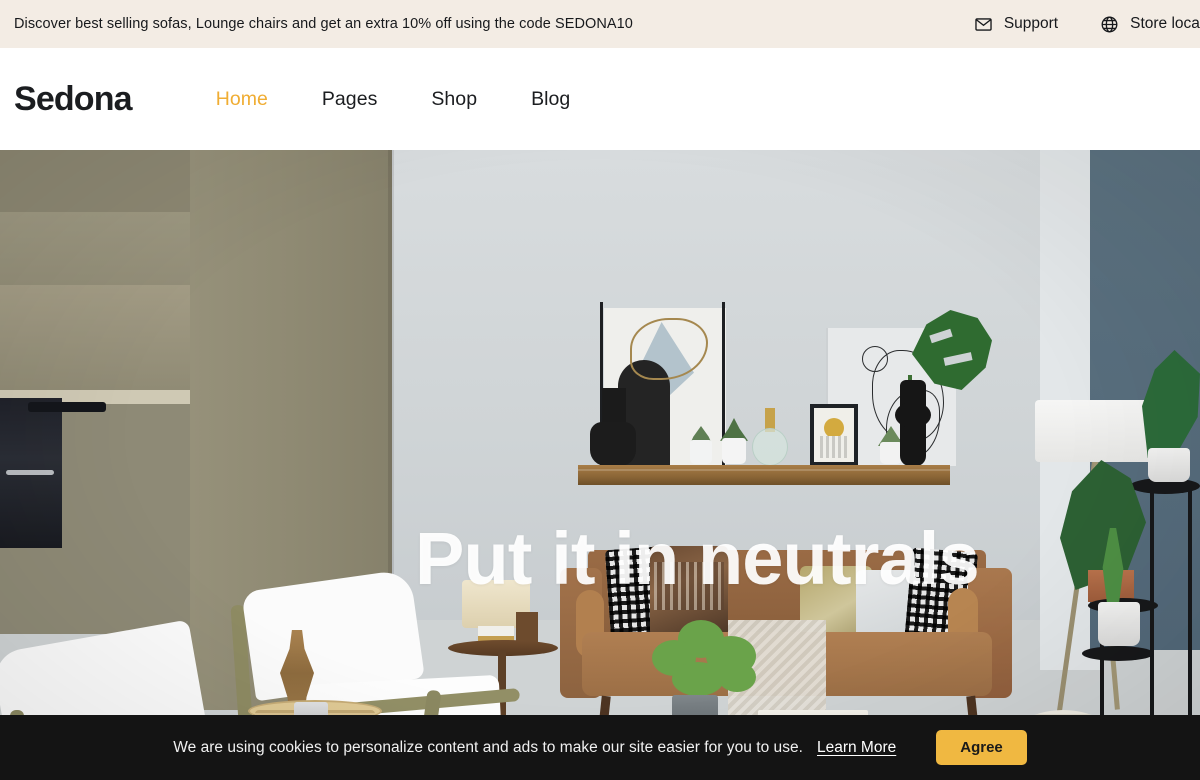  Describe the element at coordinates (1119, 624) in the screenshot. I see `white-pot-lower` at that location.